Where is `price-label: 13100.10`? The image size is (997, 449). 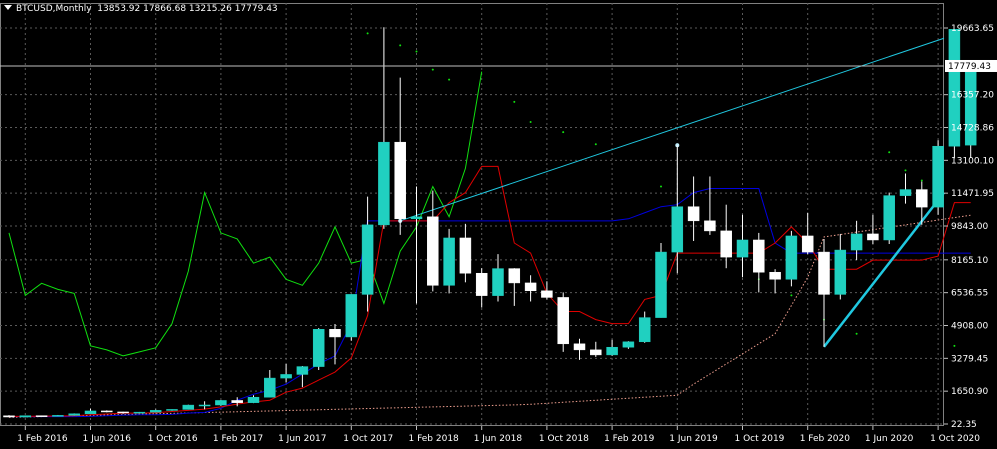 price-label: 13100.10 is located at coordinates (972, 161).